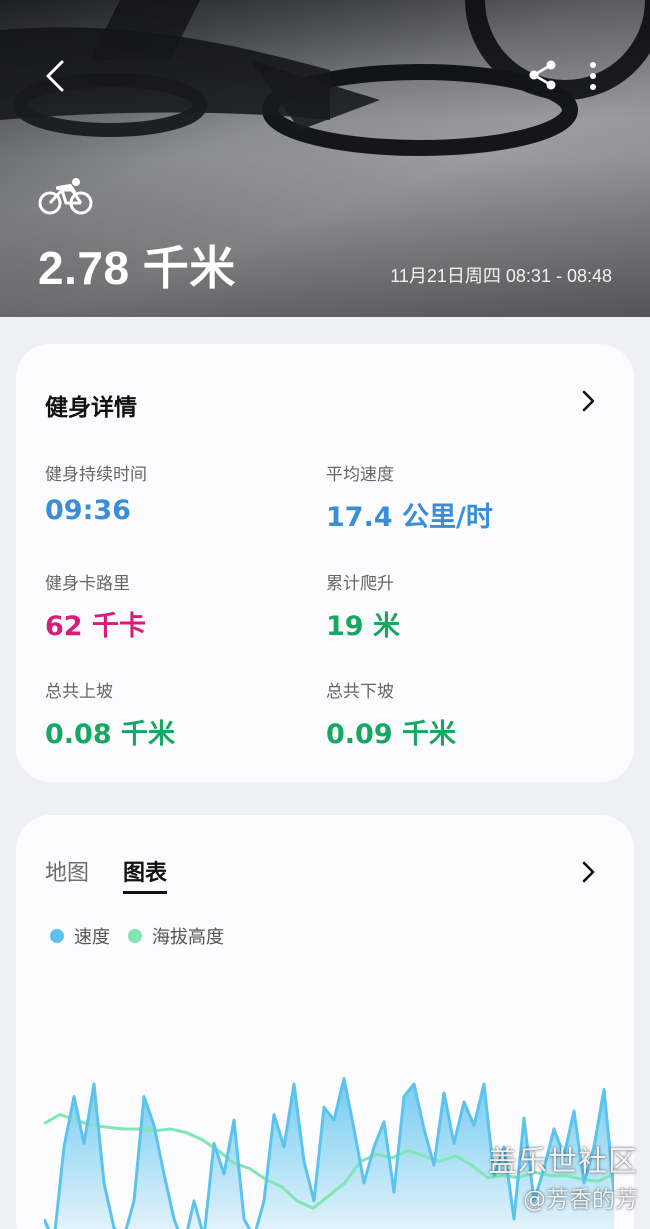  What do you see at coordinates (501, 276) in the screenshot?
I see `workout-time-range: 11月21日周四 08:31 - 08:48` at bounding box center [501, 276].